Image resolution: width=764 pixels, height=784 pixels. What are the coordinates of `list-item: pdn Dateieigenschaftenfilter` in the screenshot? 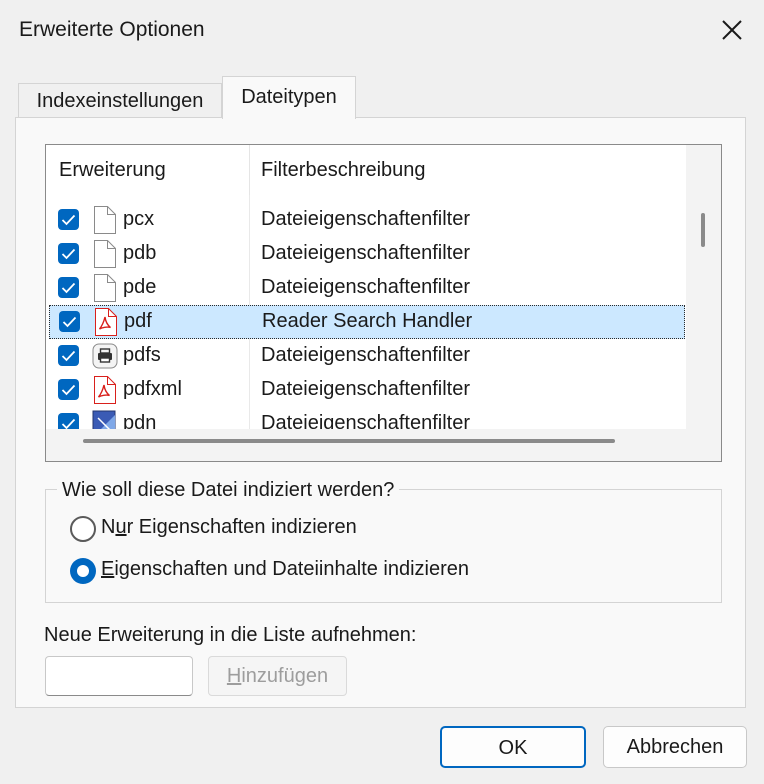 It's located at (366, 418).